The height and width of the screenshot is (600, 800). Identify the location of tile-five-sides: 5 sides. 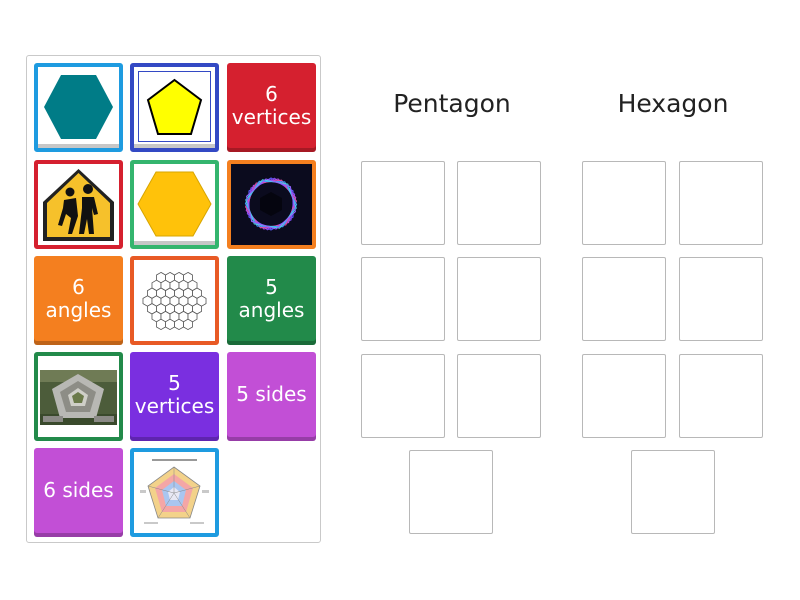
(271, 396).